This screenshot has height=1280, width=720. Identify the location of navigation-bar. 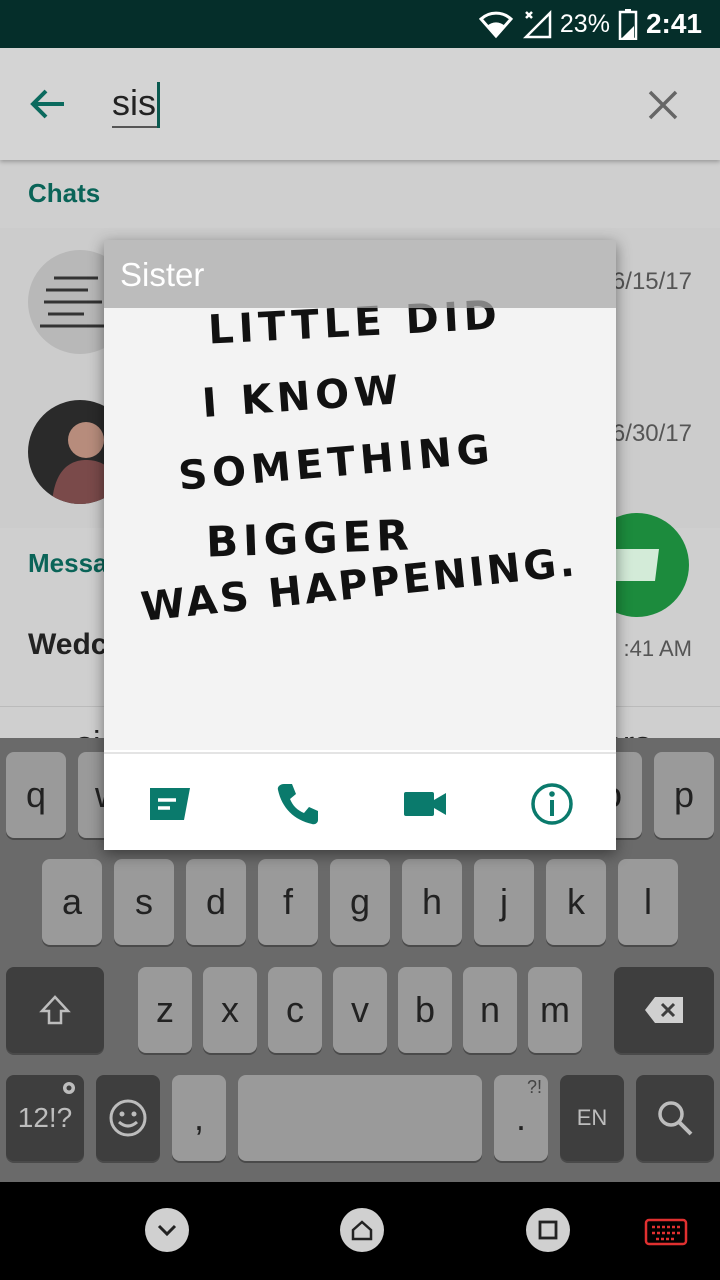
(360, 1231).